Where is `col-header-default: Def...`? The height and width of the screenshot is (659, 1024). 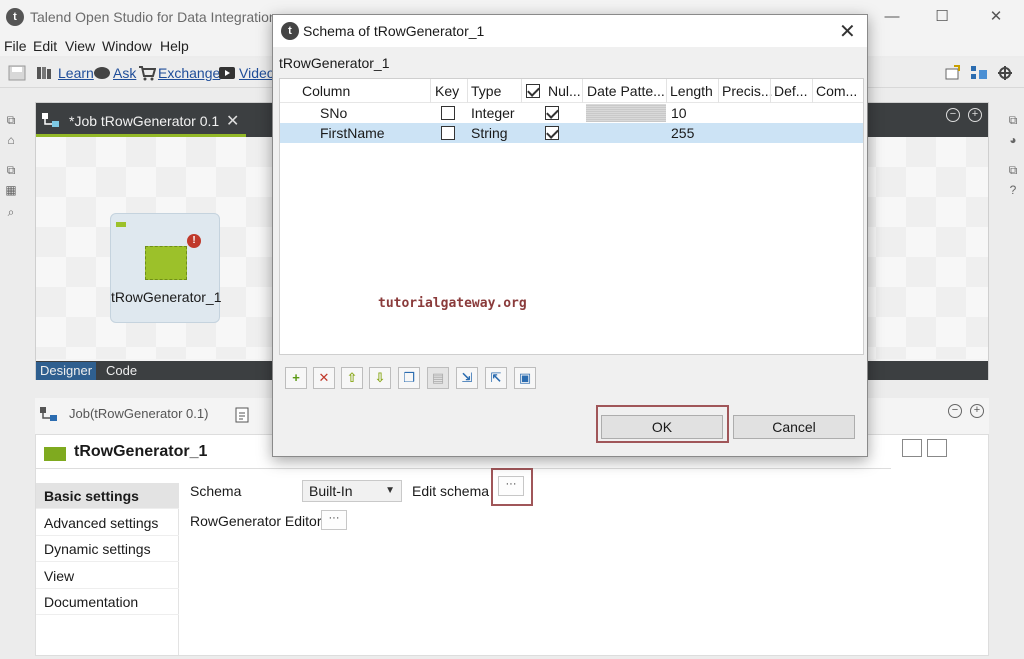
col-header-default: Def... is located at coordinates (793, 91).